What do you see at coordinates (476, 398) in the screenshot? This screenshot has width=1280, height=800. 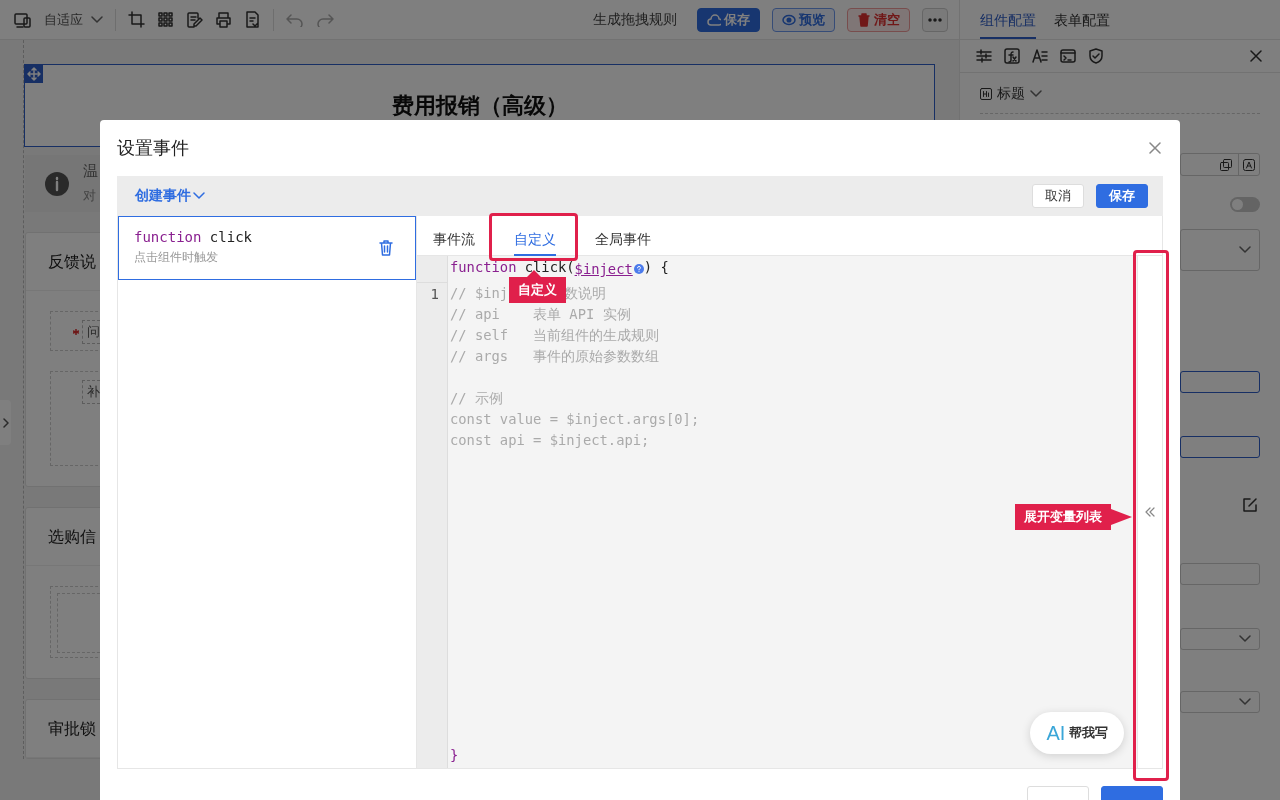 I see `code-text: // 示例` at bounding box center [476, 398].